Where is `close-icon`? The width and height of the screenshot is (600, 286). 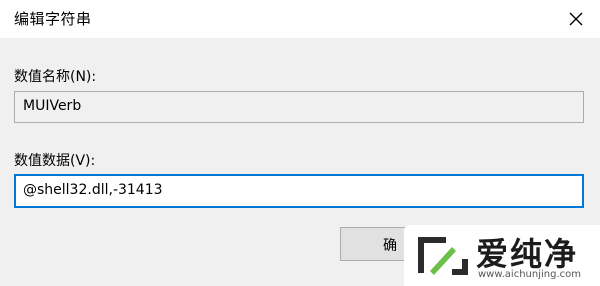 close-icon is located at coordinates (576, 19).